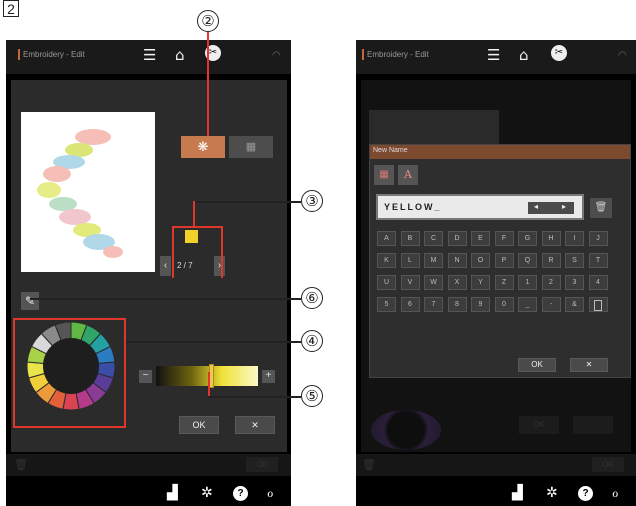 This screenshot has height=506, width=636. Describe the element at coordinates (413, 207) in the screenshot. I see `name-value: YELLOW_` at that location.